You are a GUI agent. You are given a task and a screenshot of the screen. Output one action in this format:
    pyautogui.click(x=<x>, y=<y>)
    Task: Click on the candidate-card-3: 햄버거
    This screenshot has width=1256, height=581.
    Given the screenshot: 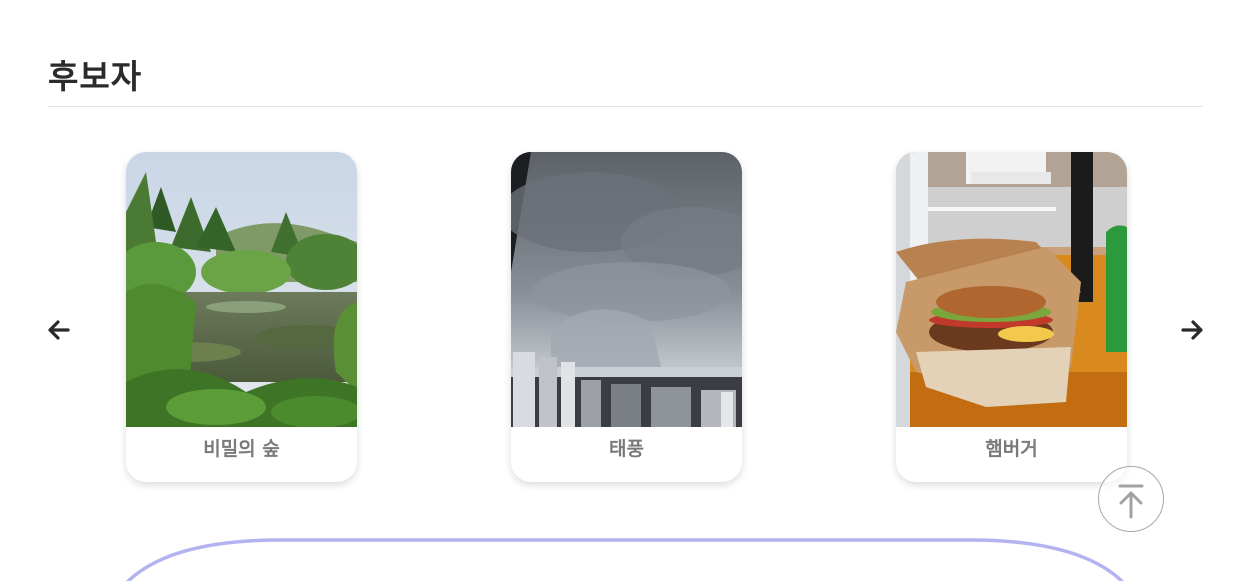 What is the action you would take?
    pyautogui.click(x=1011, y=317)
    